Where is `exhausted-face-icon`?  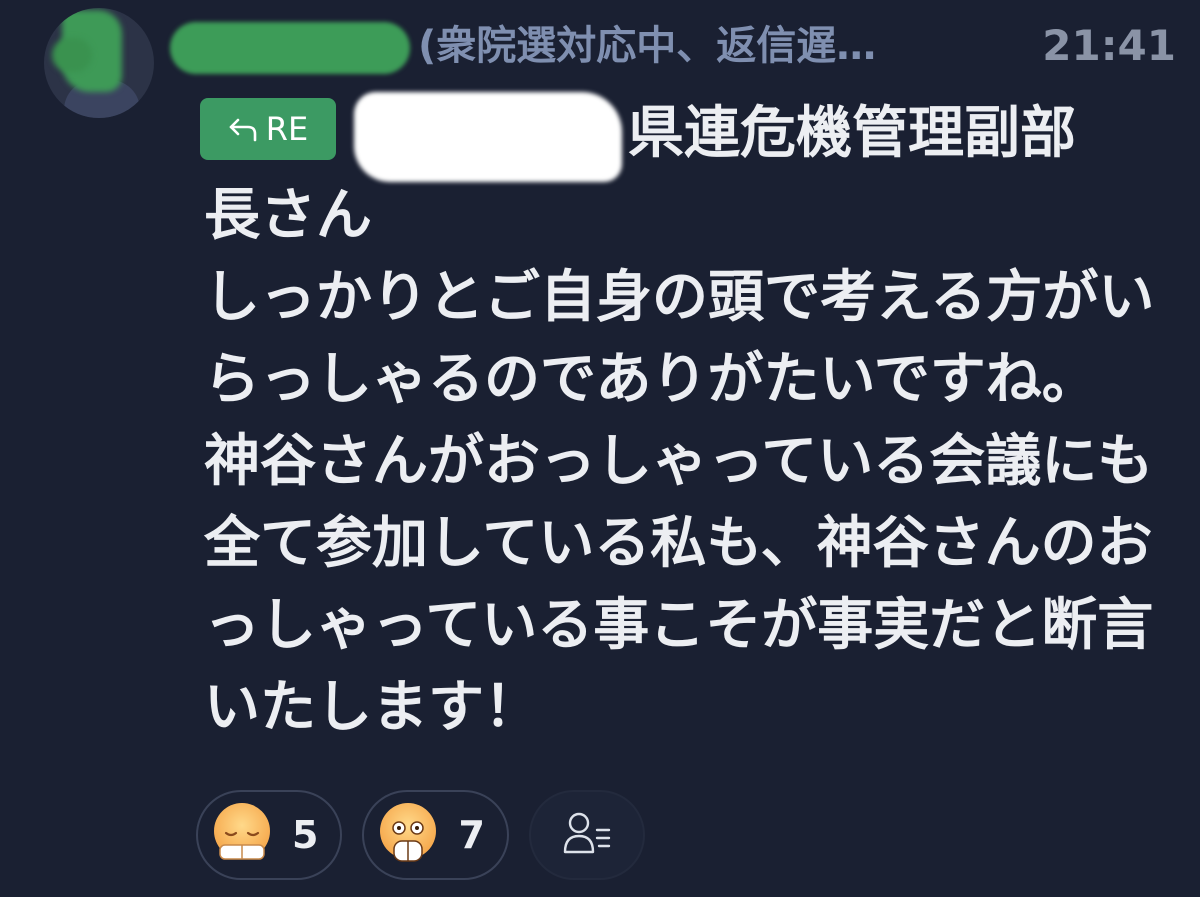
exhausted-face-icon is located at coordinates (242, 835).